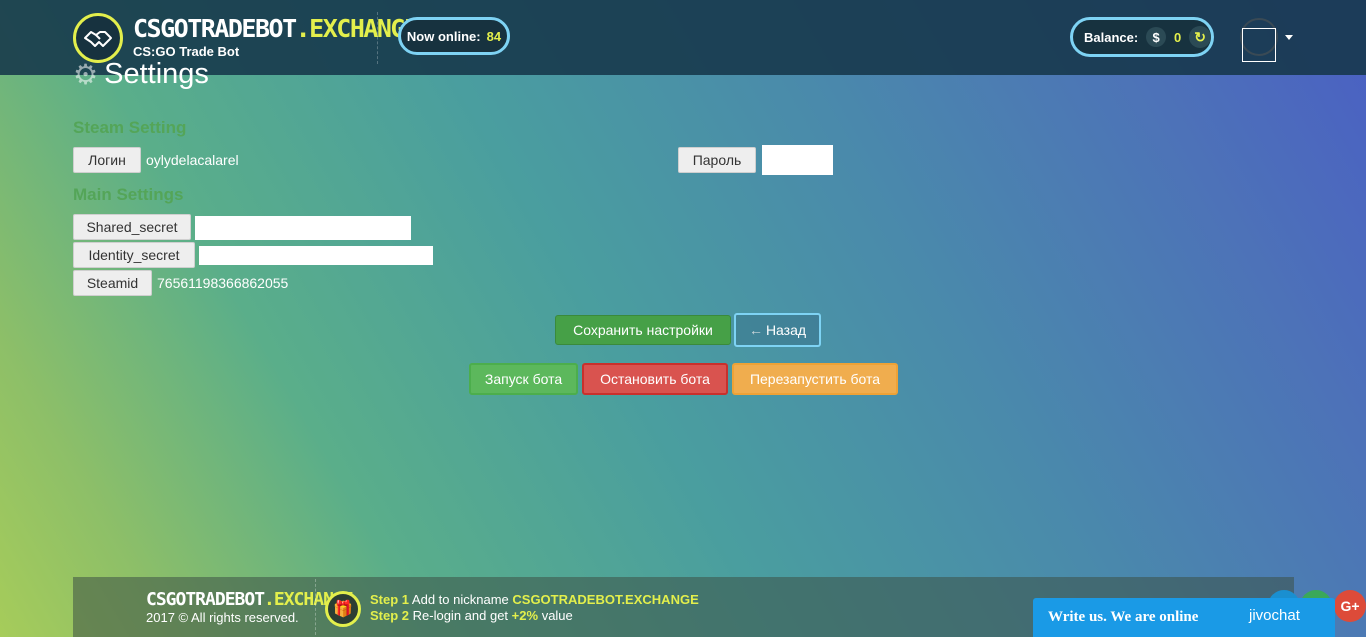  I want to click on balance-widget: Balance: $ 0 ↻, so click(1142, 37).